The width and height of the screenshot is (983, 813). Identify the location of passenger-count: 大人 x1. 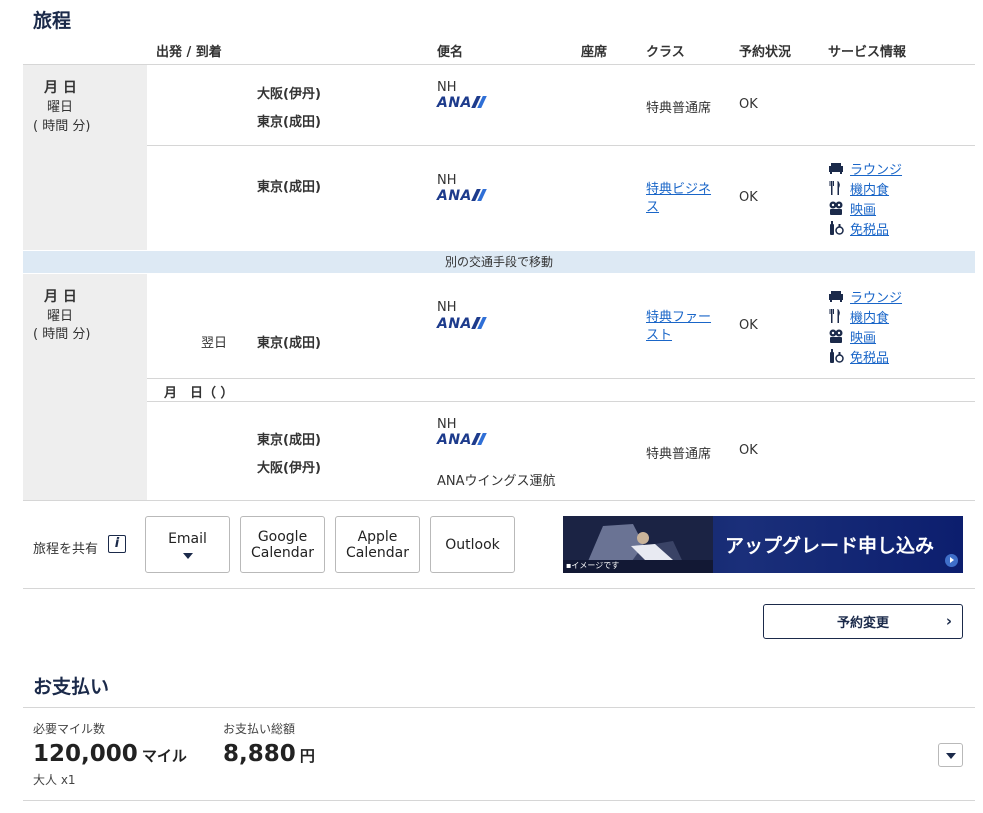
(54, 780).